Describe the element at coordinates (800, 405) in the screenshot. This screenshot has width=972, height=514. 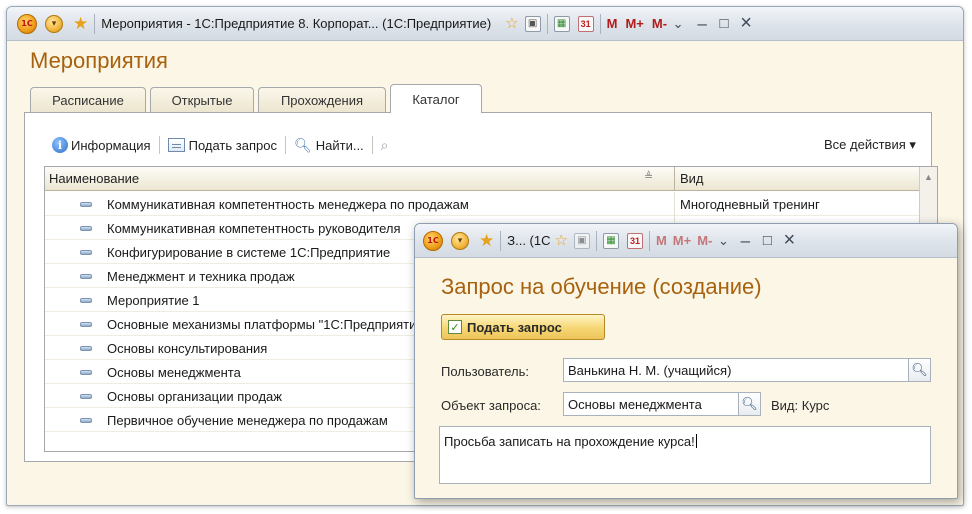
I see `object-kind-text: Вид: Курс` at that location.